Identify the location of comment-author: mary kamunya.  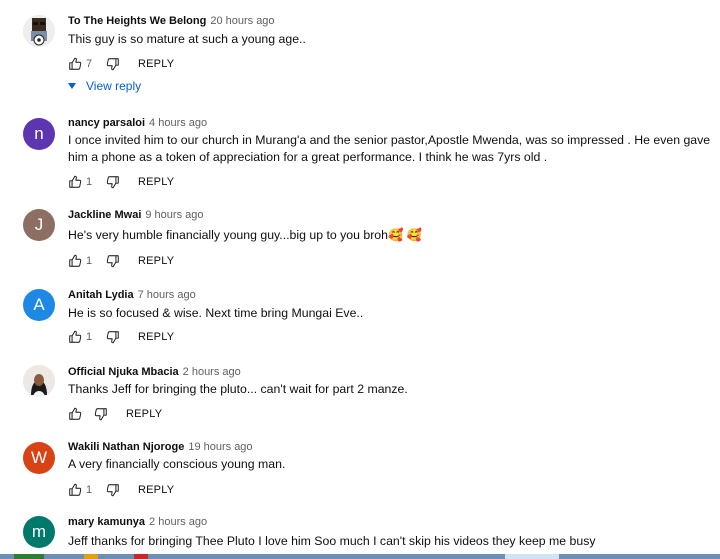
(106, 522).